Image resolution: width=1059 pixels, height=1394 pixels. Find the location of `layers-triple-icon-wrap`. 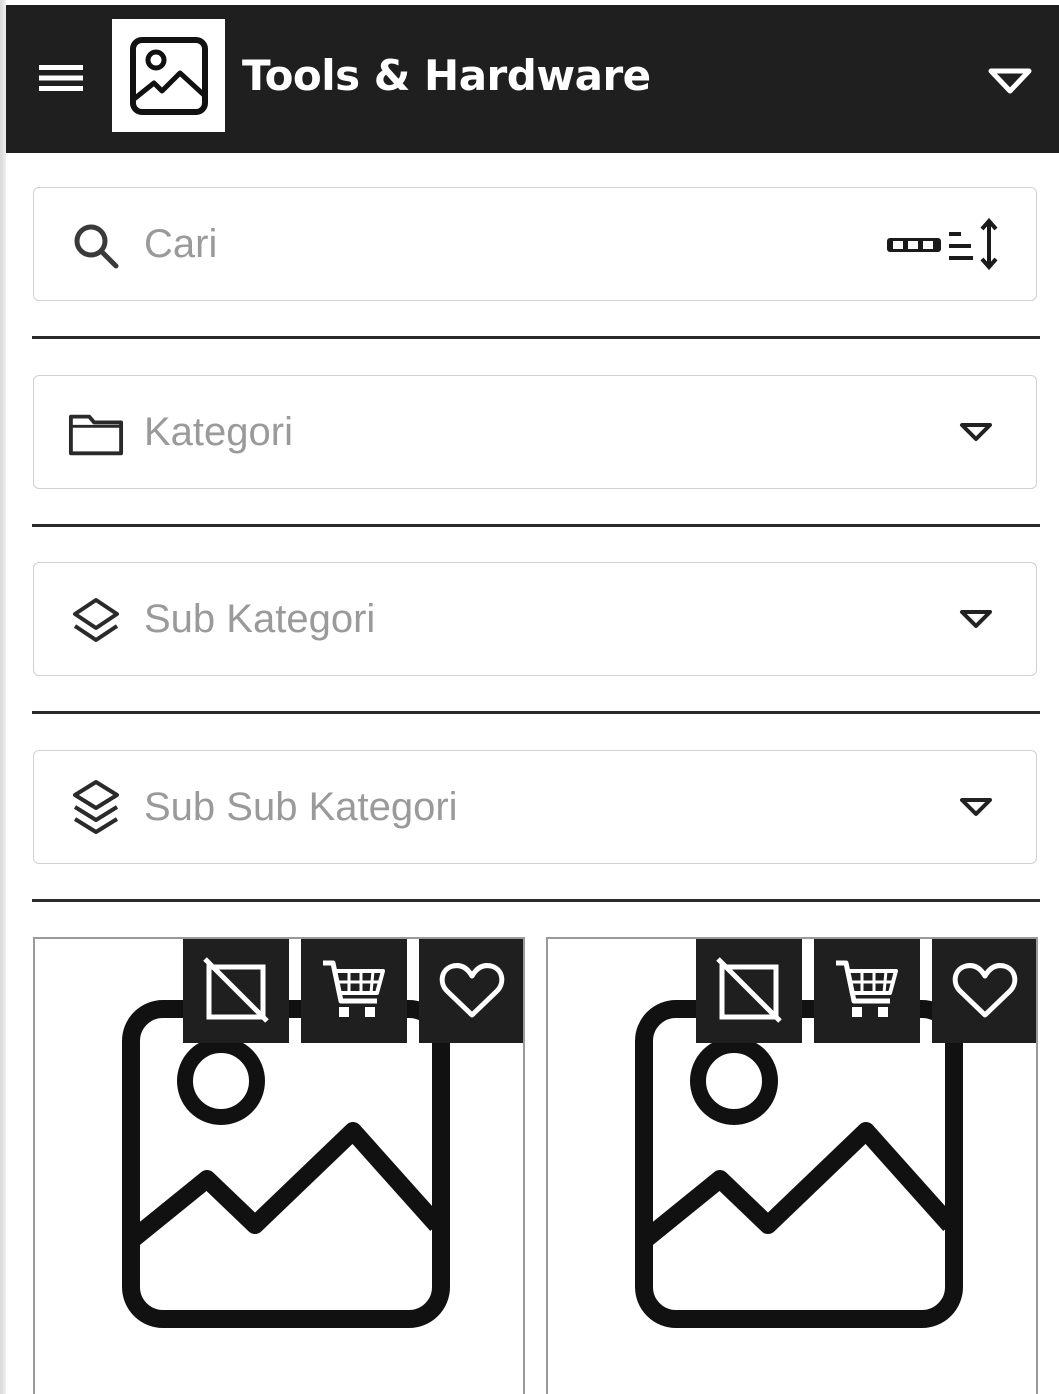

layers-triple-icon-wrap is located at coordinates (96, 808).